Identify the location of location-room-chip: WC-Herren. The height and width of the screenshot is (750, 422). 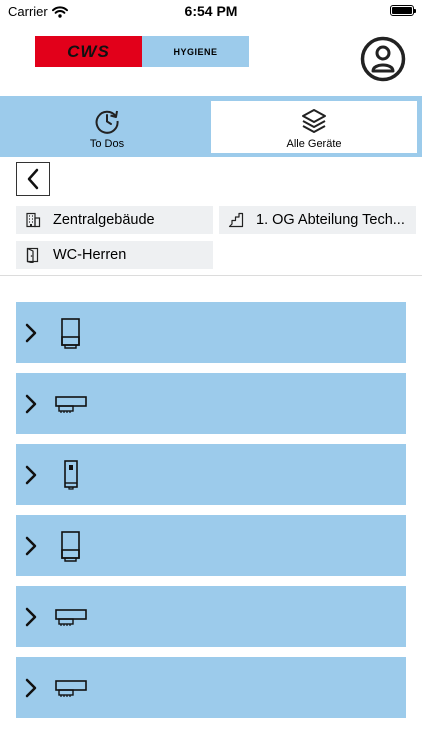
(114, 255).